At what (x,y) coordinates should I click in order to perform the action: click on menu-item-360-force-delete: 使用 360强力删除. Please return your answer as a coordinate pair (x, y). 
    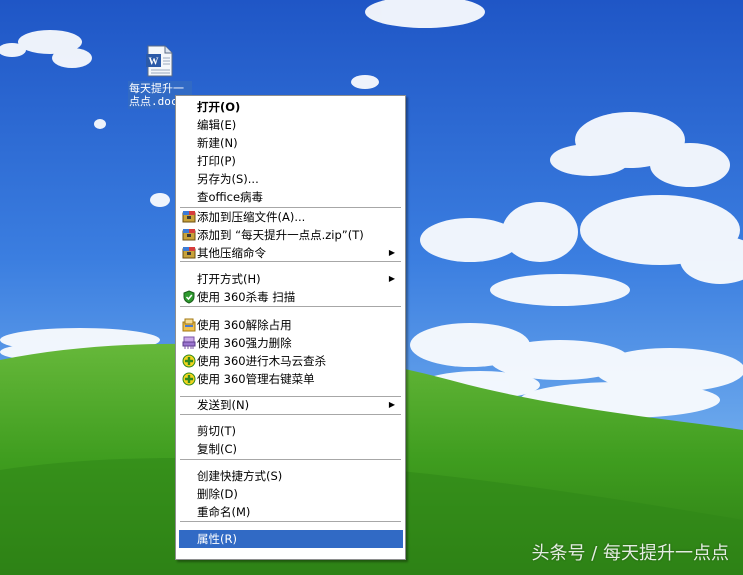
    Looking at the image, I should click on (291, 343).